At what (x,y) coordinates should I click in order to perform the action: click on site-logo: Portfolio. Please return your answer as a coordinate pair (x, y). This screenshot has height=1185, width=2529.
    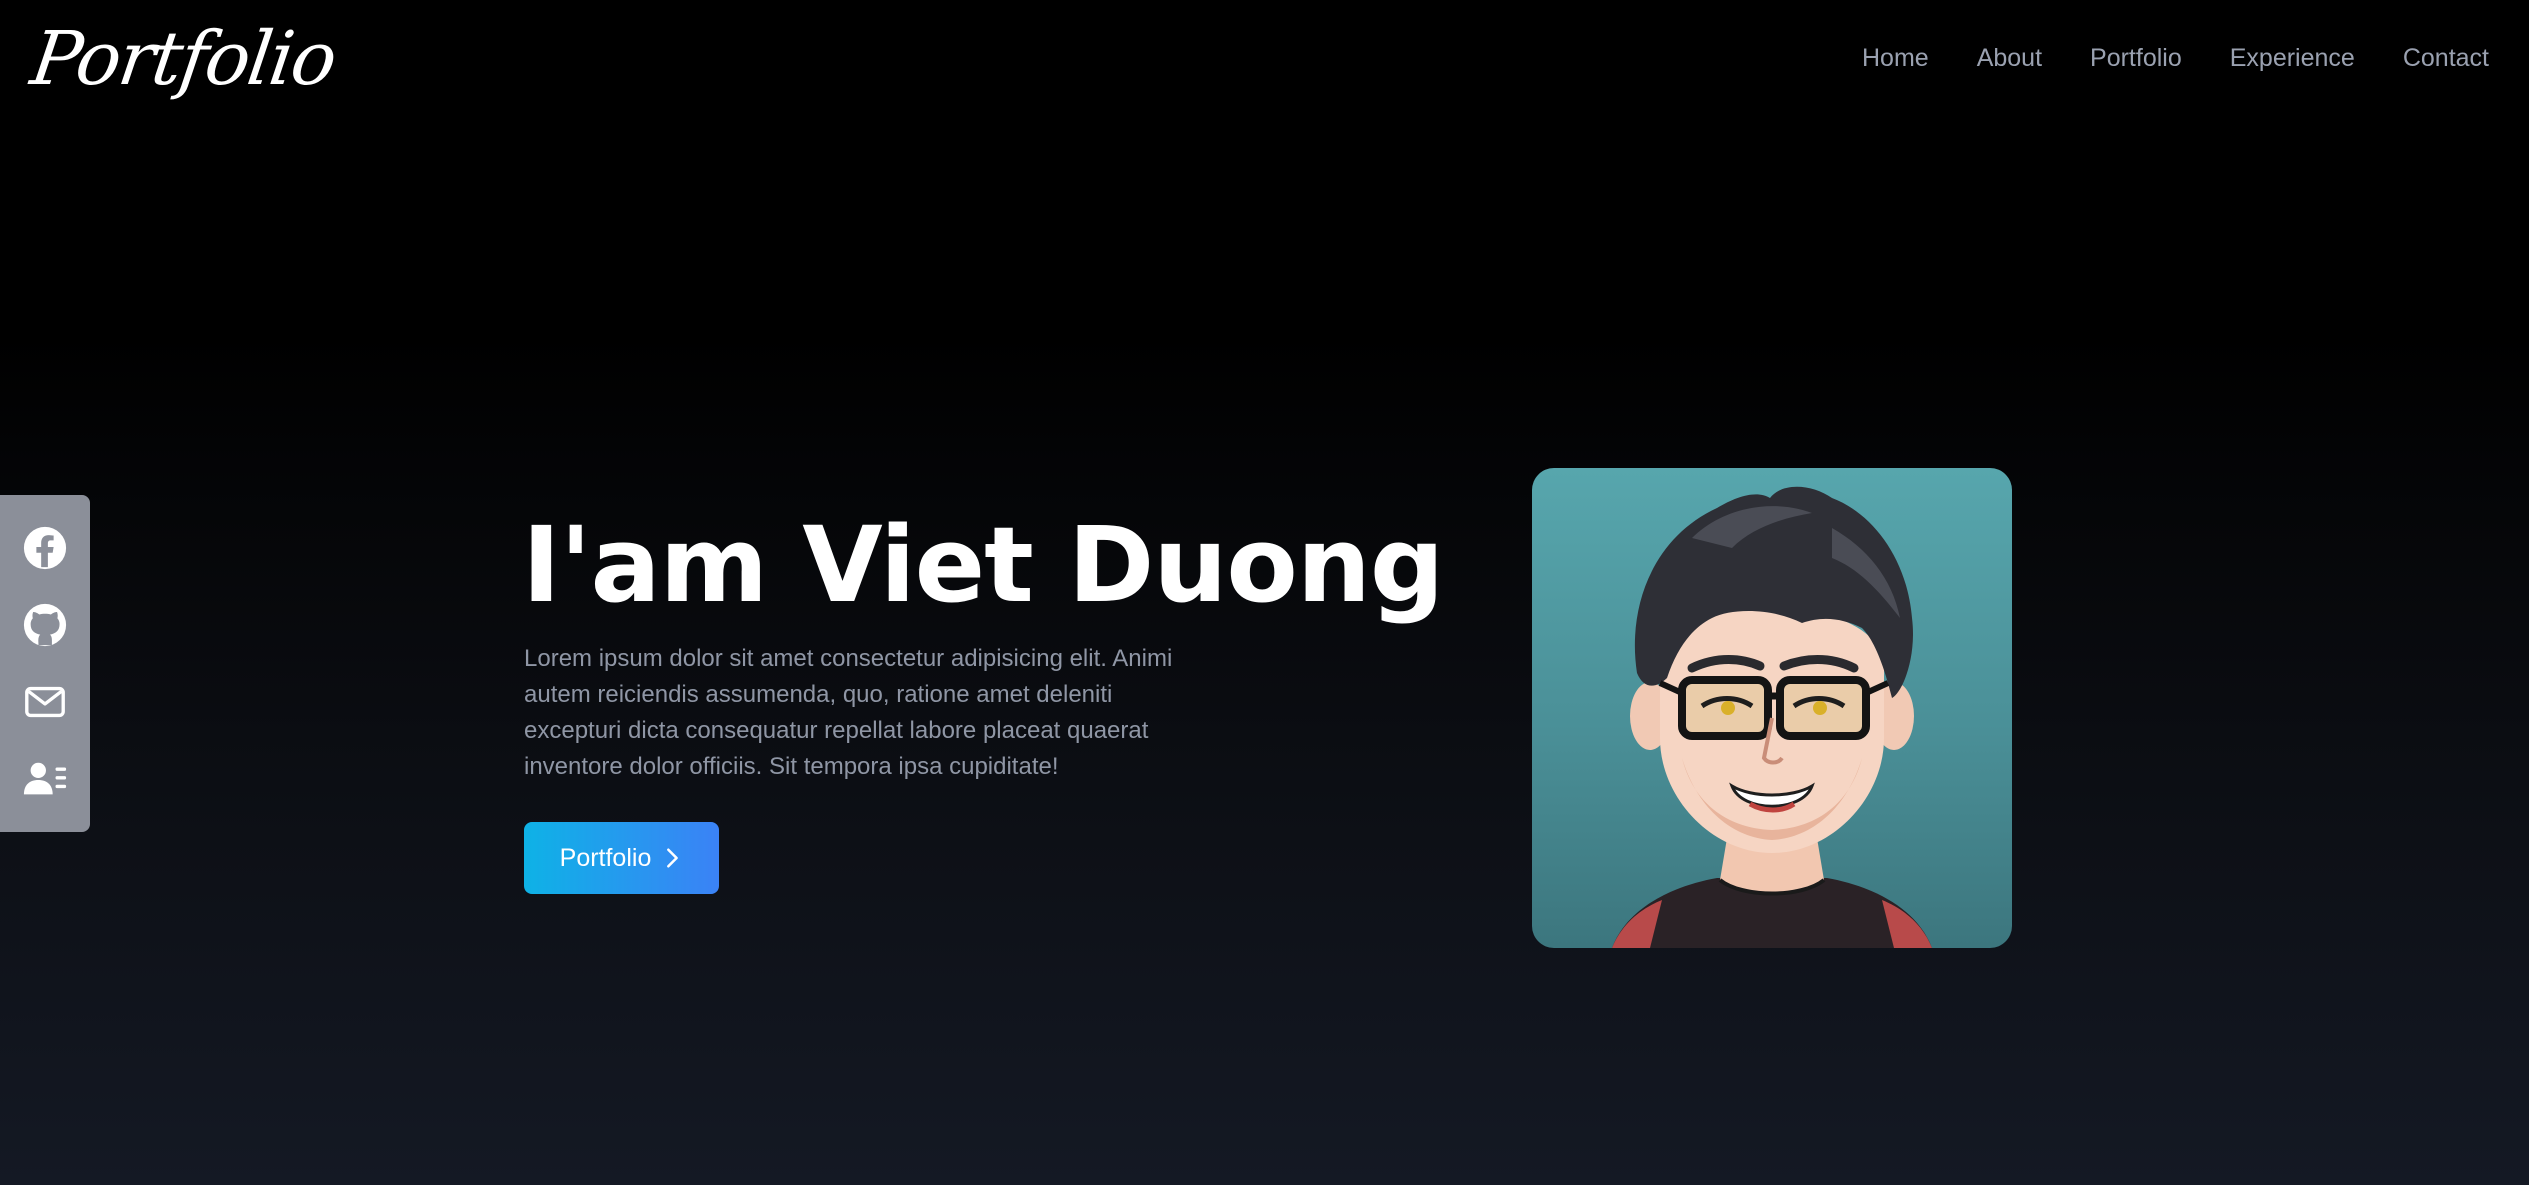
    Looking at the image, I should click on (183, 59).